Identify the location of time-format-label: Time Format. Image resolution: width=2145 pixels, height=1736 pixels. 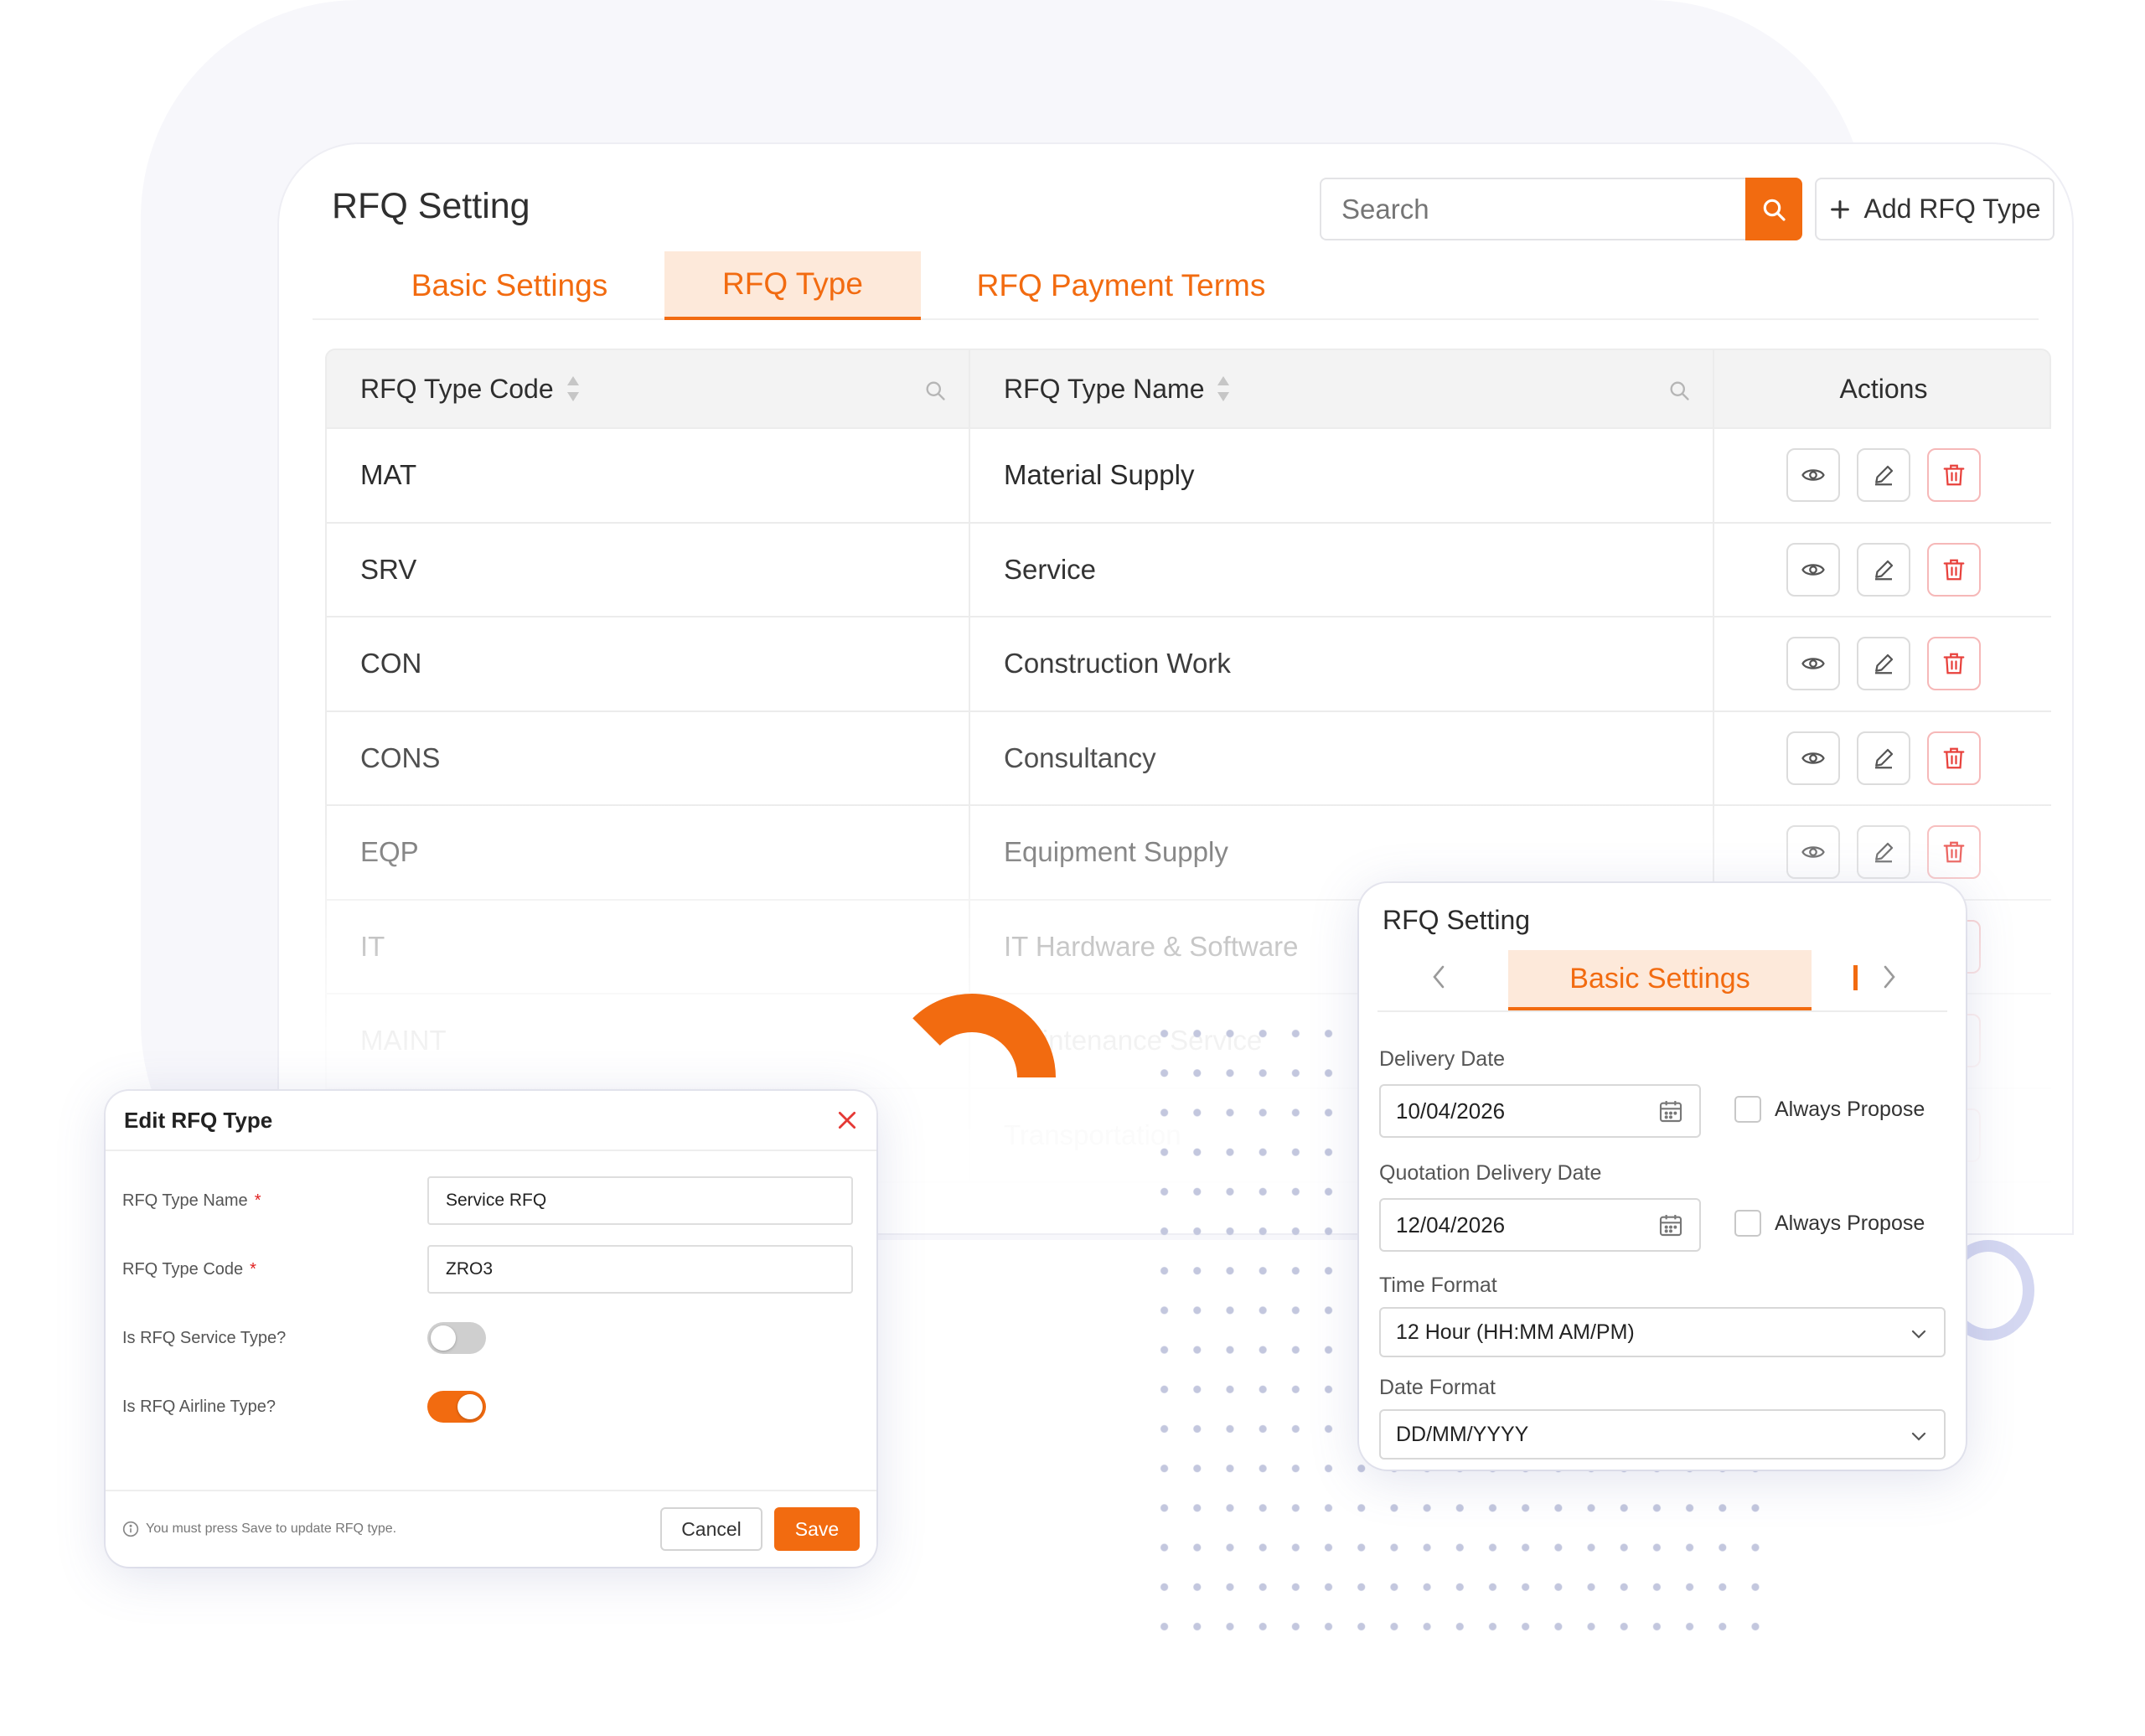
(1438, 1286).